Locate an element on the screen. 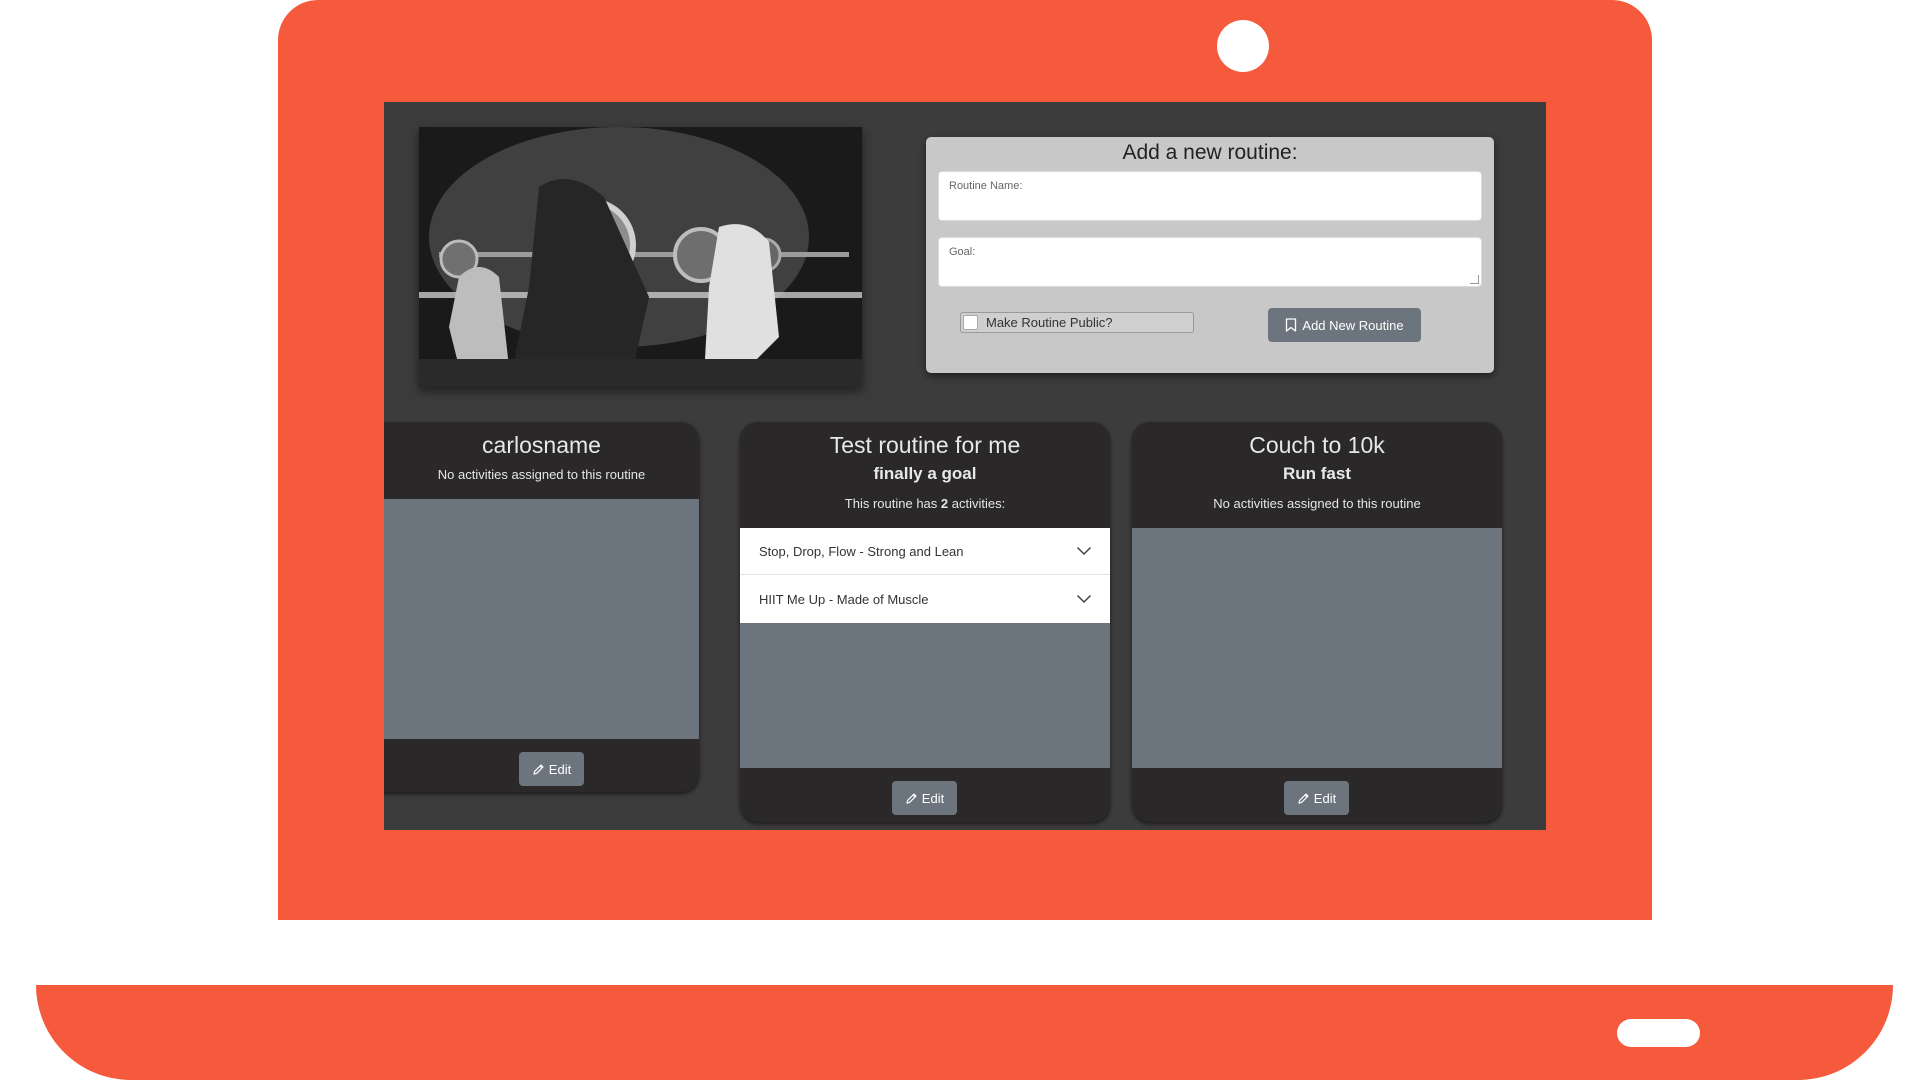 This screenshot has width=1920, height=1080. webcam-icon is located at coordinates (1243, 46).